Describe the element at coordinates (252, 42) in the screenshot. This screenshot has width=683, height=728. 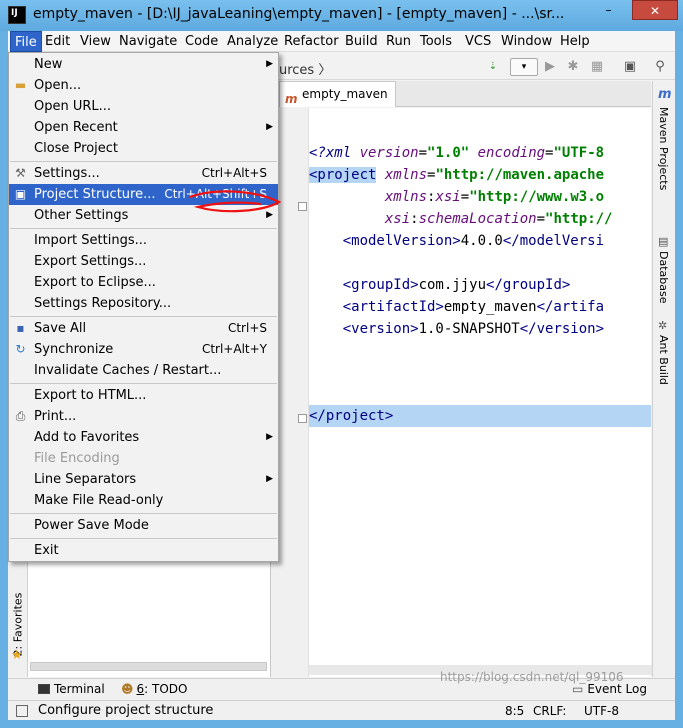
I see `menu-analyze: Analyze` at that location.